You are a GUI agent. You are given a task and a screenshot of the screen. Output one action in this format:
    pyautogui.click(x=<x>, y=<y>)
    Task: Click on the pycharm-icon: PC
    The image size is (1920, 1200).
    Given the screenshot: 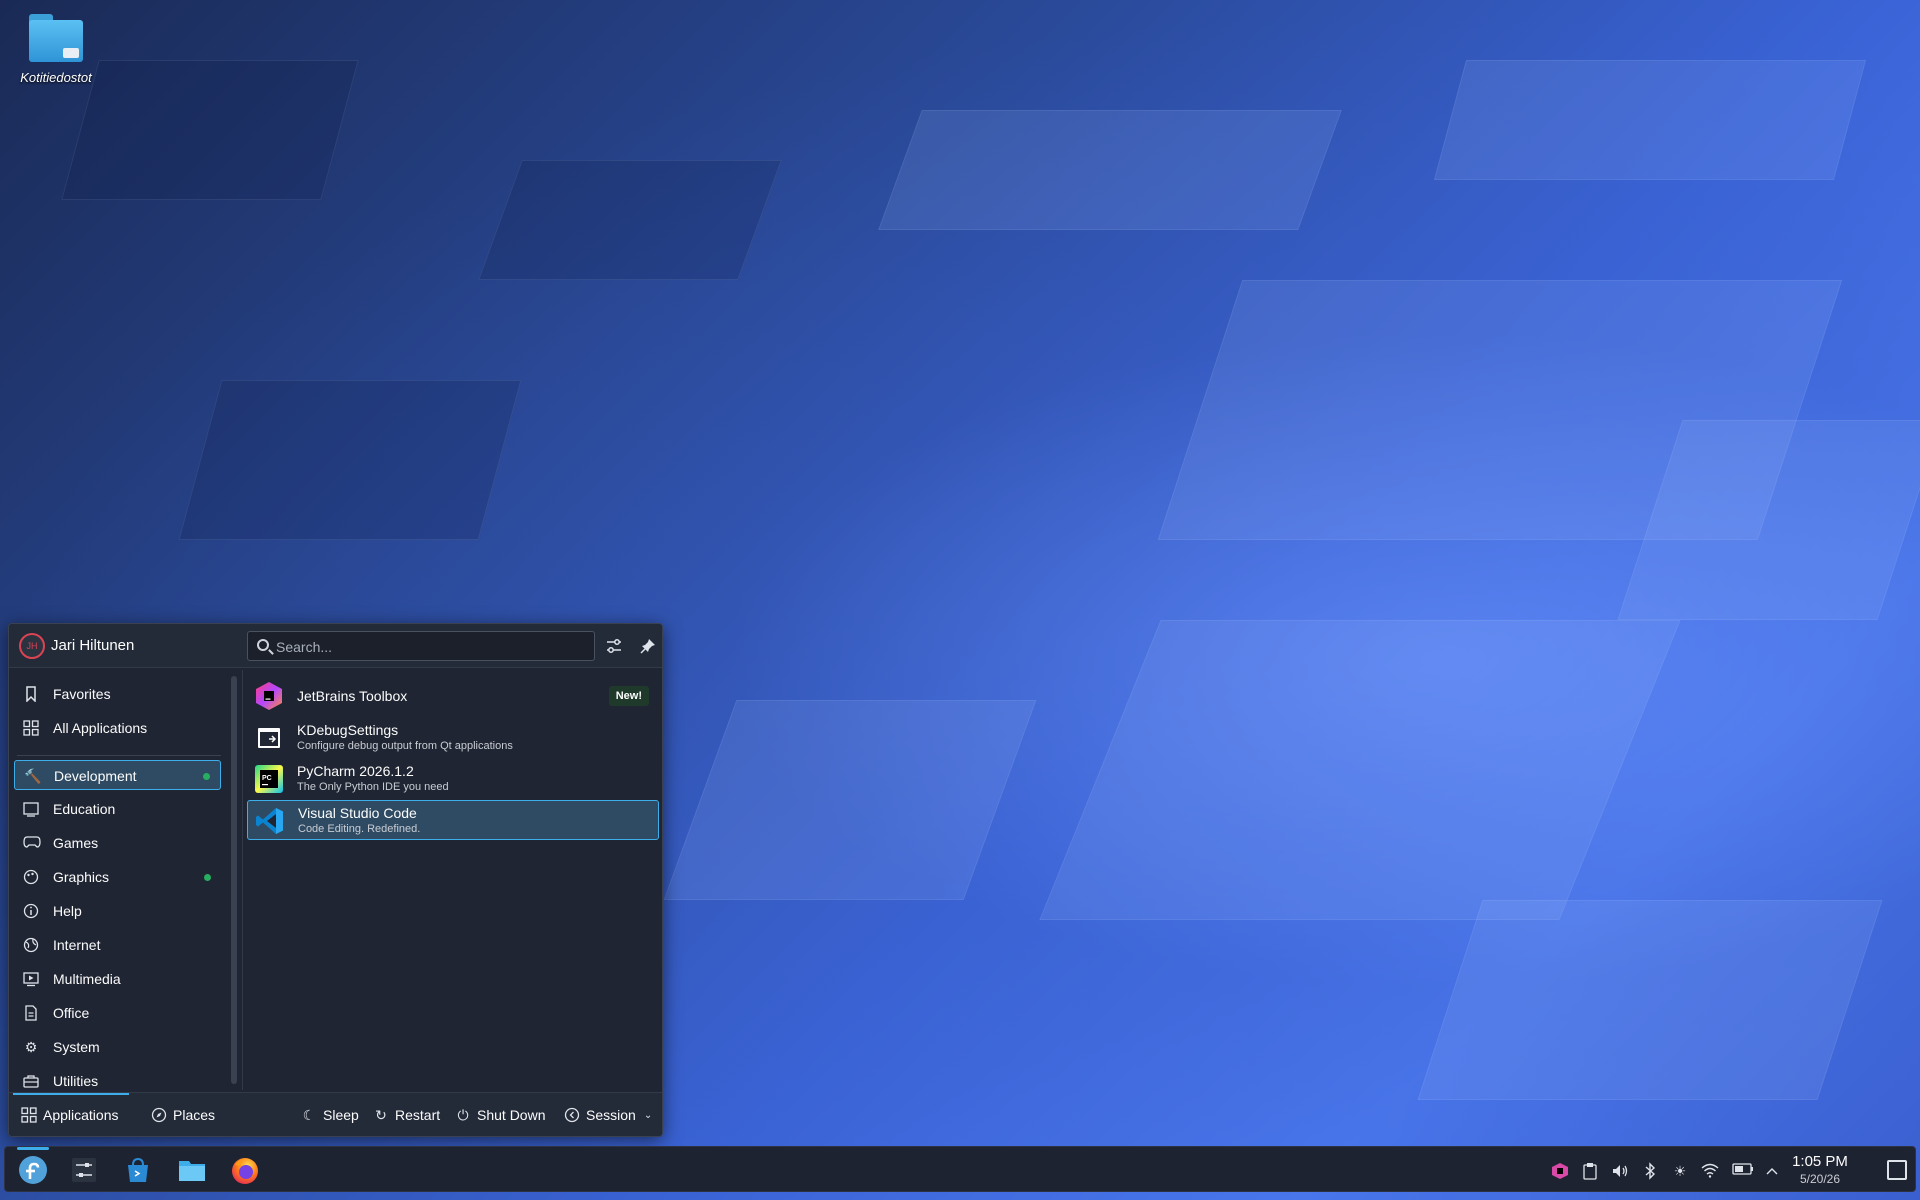 What is the action you would take?
    pyautogui.click(x=269, y=779)
    